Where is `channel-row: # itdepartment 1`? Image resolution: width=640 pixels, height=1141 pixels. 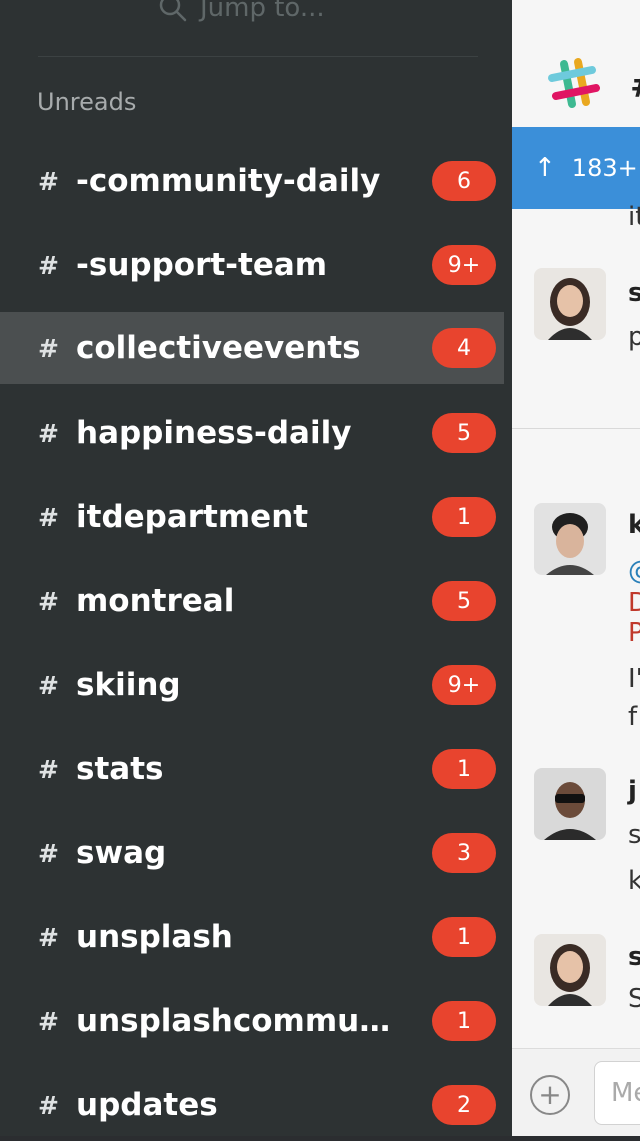
channel-row: # itdepartment 1 is located at coordinates (252, 517).